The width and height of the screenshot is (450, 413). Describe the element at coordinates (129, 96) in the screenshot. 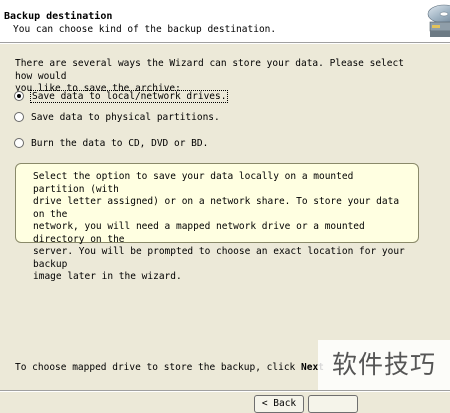

I see `option-label: Save data to local/network drives.` at that location.